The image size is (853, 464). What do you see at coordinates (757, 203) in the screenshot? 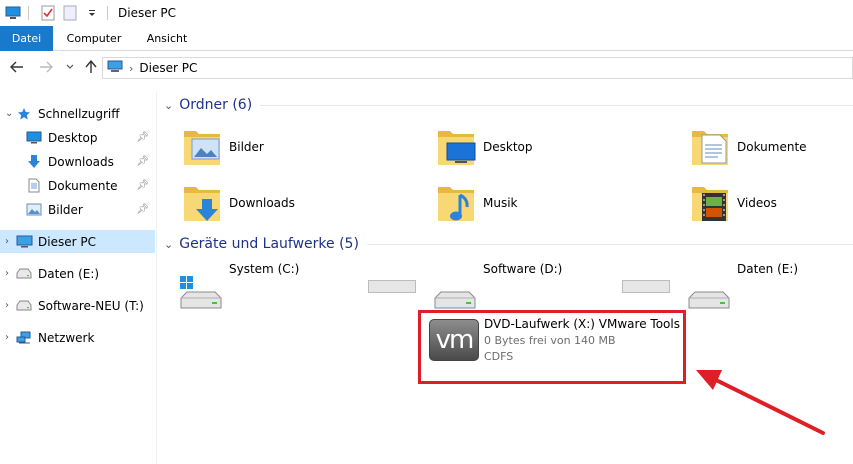
I see `folder-label: Videos` at bounding box center [757, 203].